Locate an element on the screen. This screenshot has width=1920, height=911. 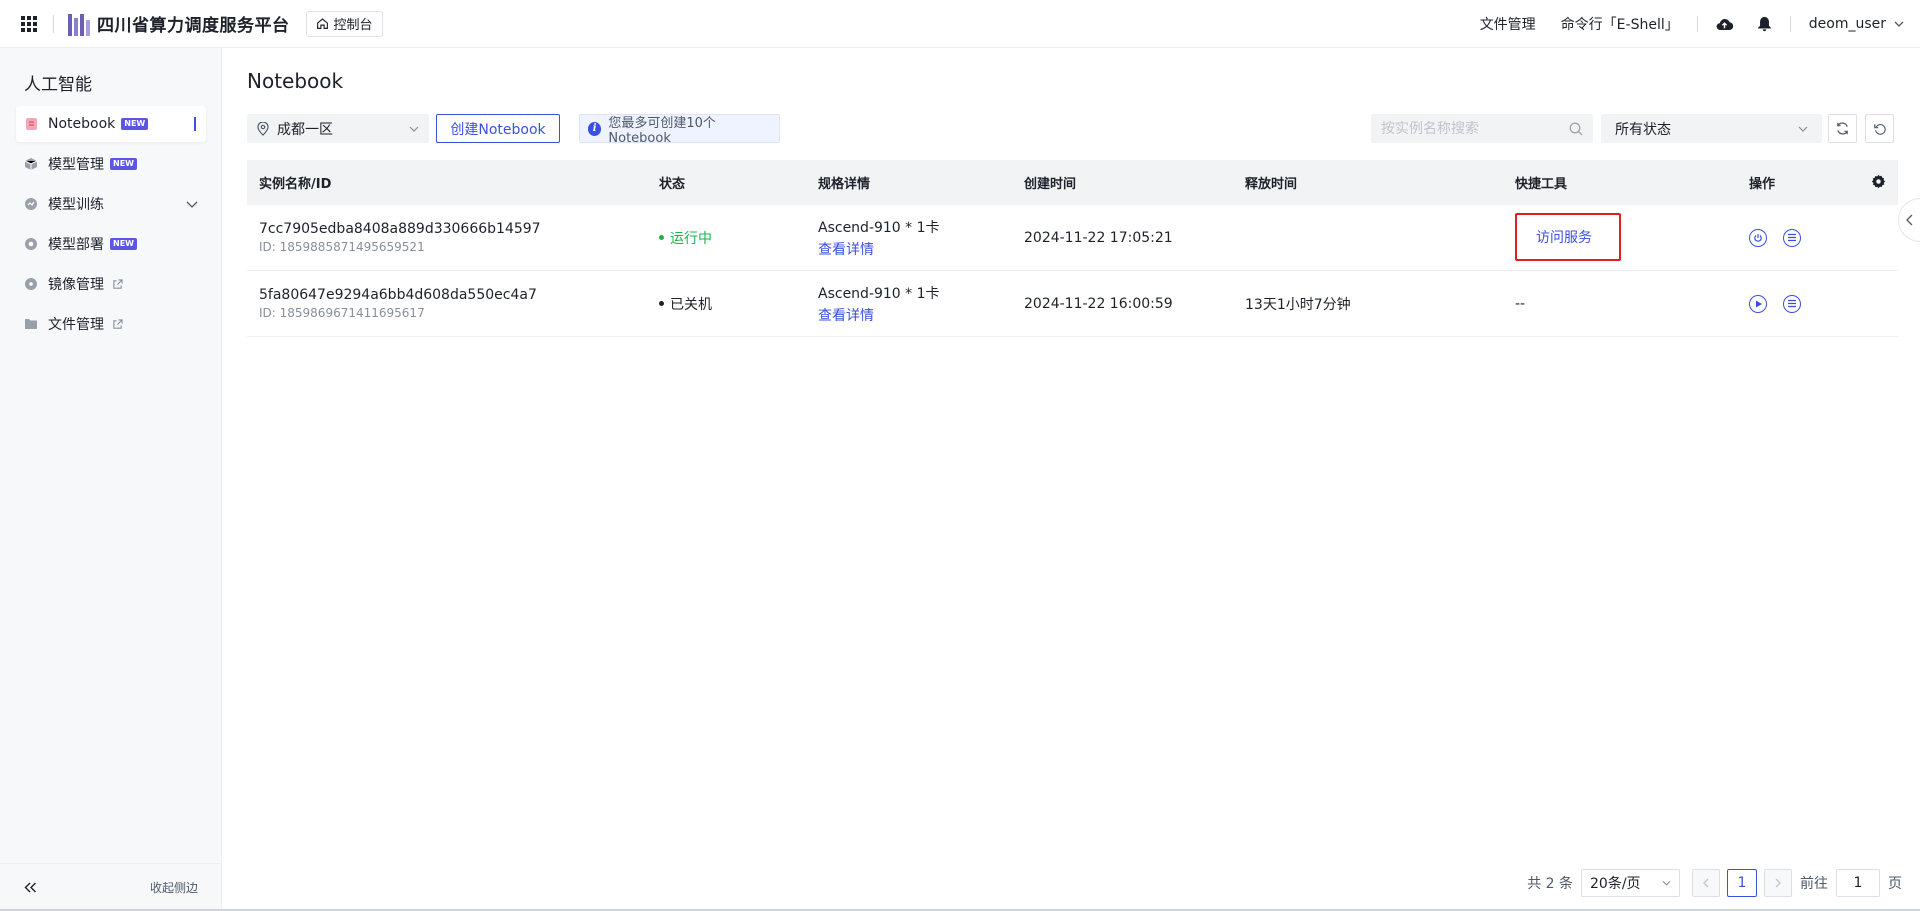
page-number: 1 is located at coordinates (1742, 883).